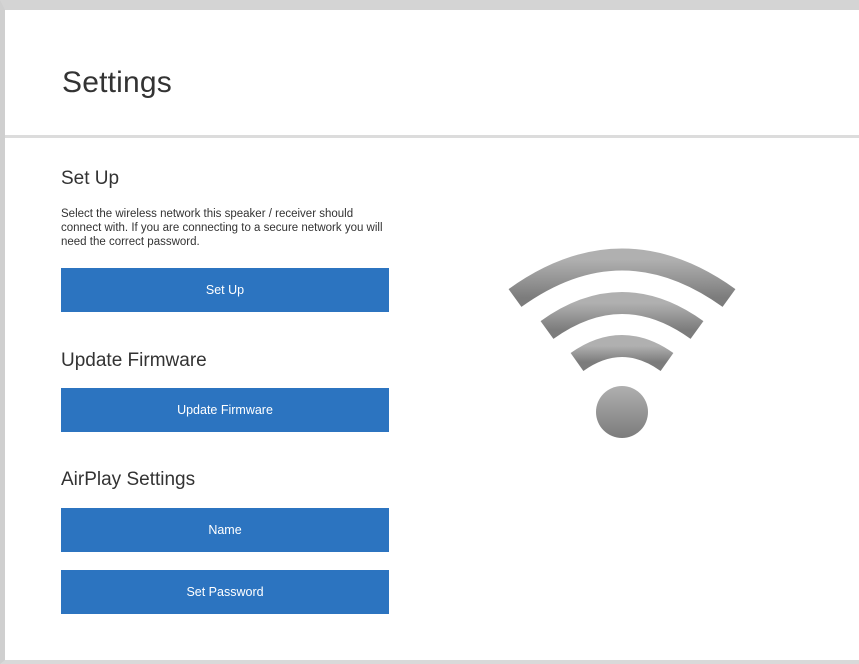  What do you see at coordinates (128, 479) in the screenshot?
I see `airplay-section-title: AirPlay Settings` at bounding box center [128, 479].